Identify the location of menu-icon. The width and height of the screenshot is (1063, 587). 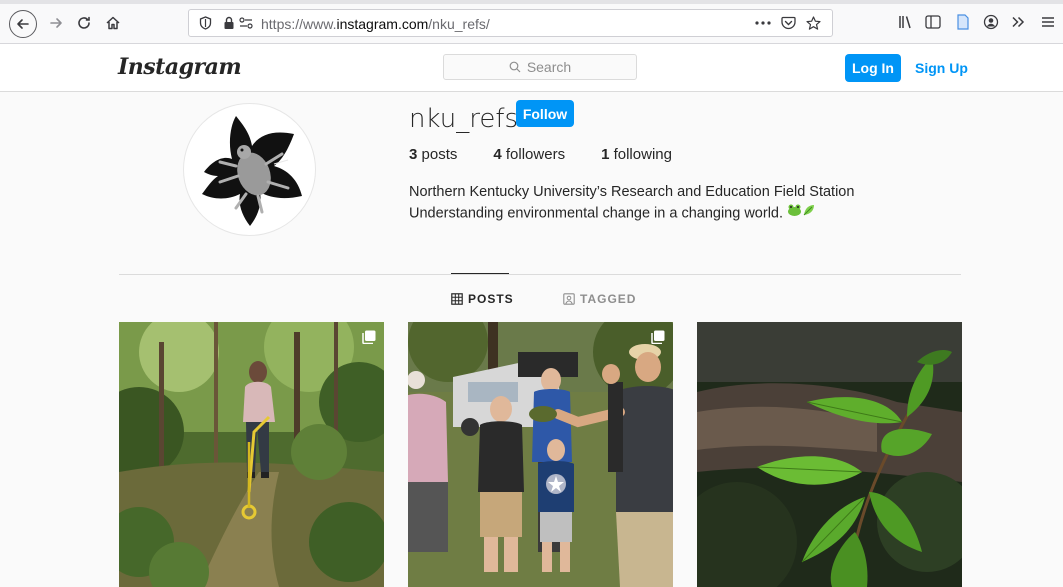
(1048, 22).